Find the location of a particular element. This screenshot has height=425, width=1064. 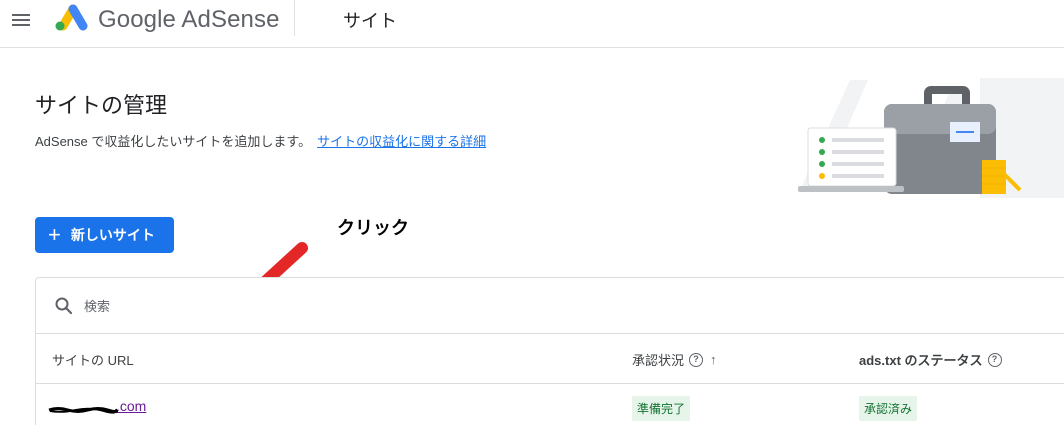

status-badge: 承認済み is located at coordinates (888, 408).